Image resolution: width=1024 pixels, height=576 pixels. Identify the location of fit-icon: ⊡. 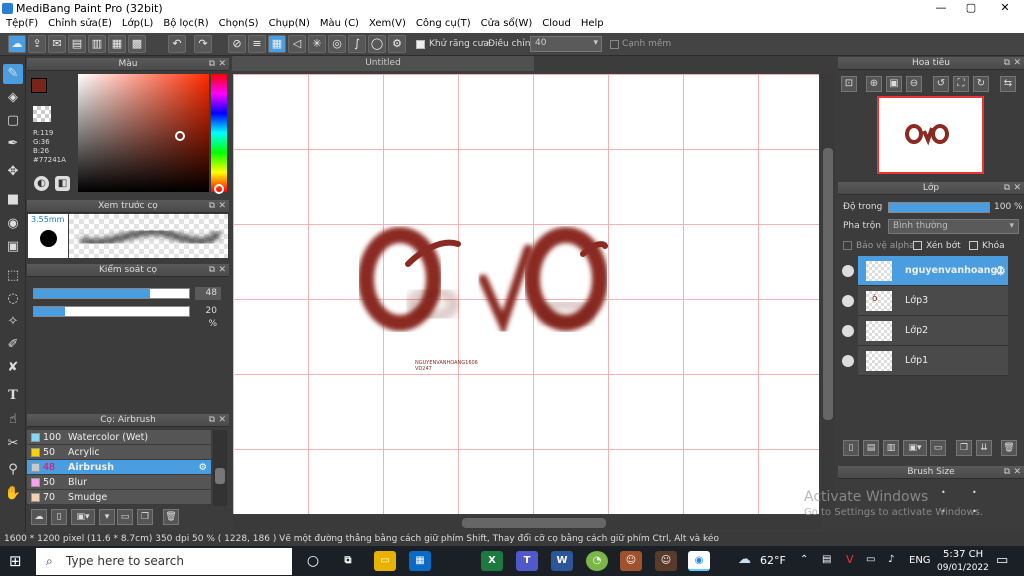
(849, 84).